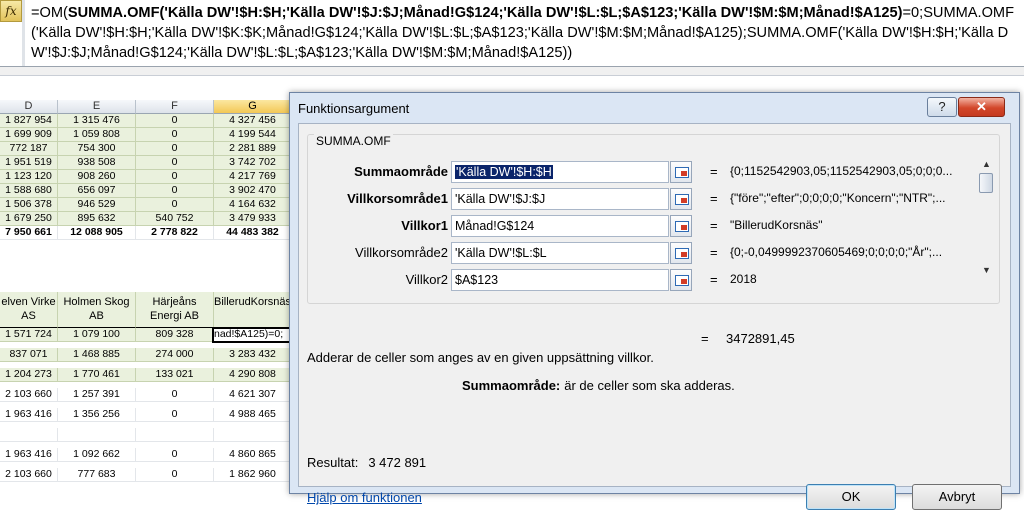 The width and height of the screenshot is (1024, 510). Describe the element at coordinates (29, 149) in the screenshot. I see `cell: 772 187` at that location.